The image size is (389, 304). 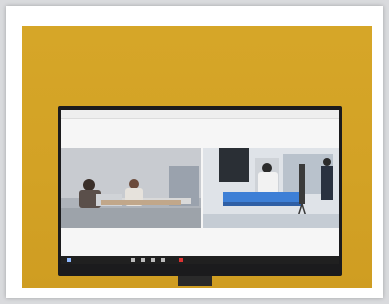 What do you see at coordinates (69, 260) in the screenshot?
I see `start-icon` at bounding box center [69, 260].